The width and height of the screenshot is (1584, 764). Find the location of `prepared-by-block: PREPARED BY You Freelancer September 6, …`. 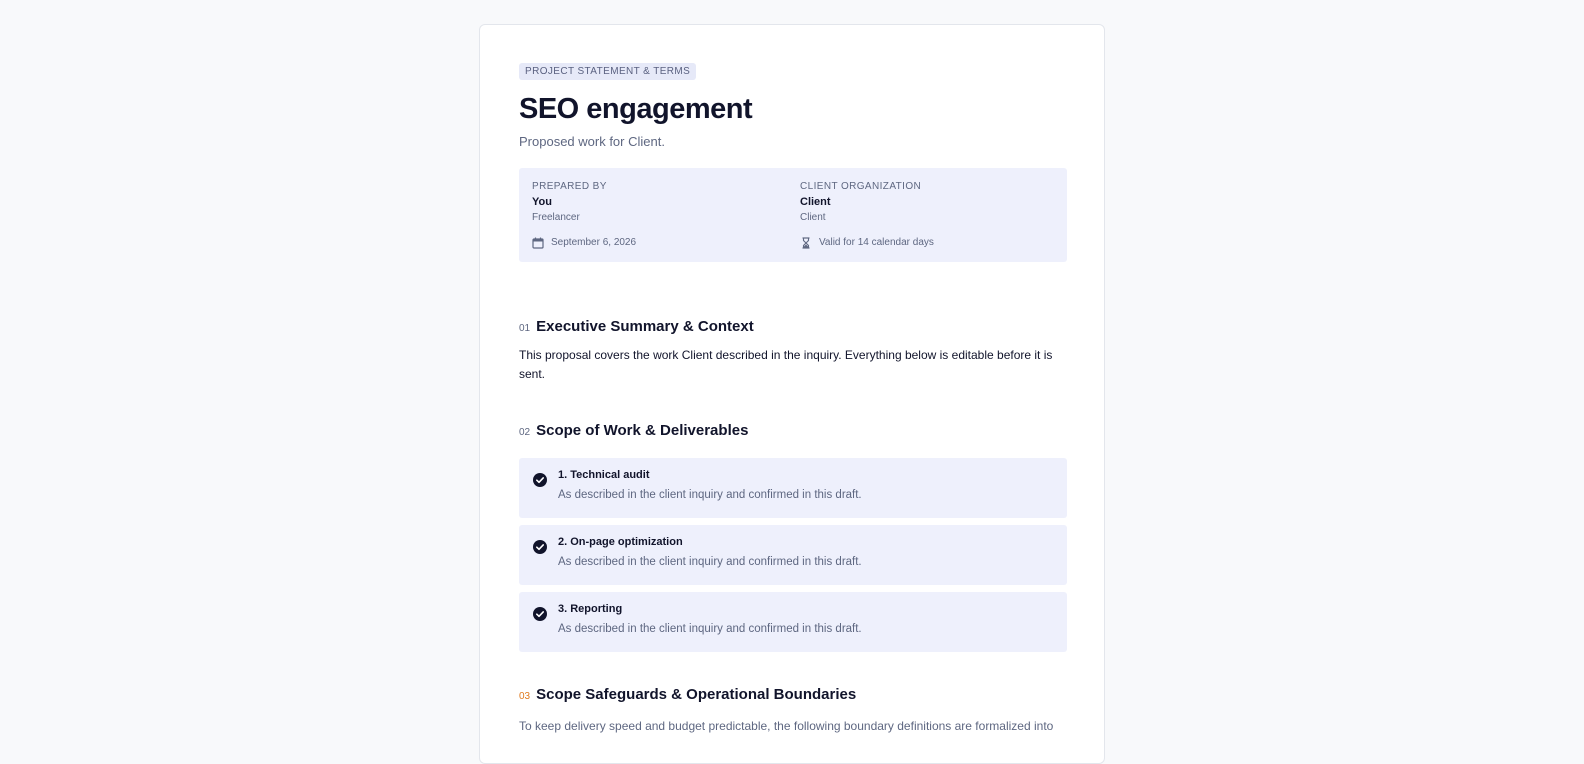

prepared-by-block: PREPARED BY You Freelancer September 6, … is located at coordinates (584, 215).